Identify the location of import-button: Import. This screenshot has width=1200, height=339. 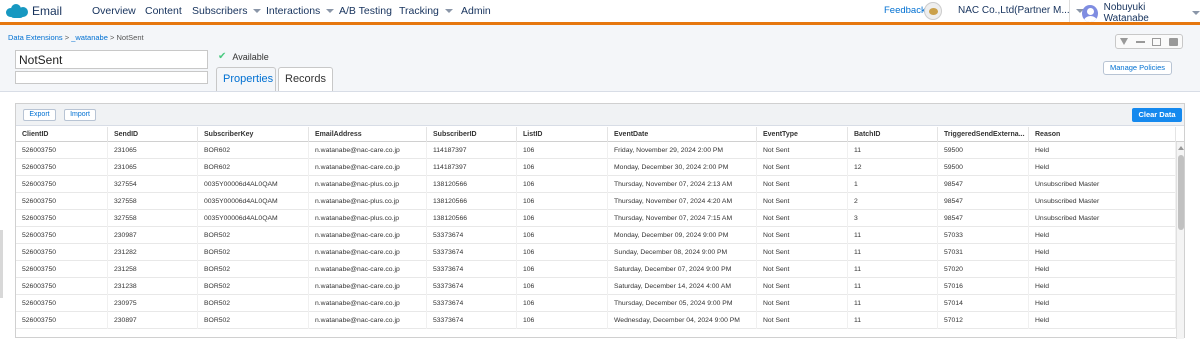
(80, 115).